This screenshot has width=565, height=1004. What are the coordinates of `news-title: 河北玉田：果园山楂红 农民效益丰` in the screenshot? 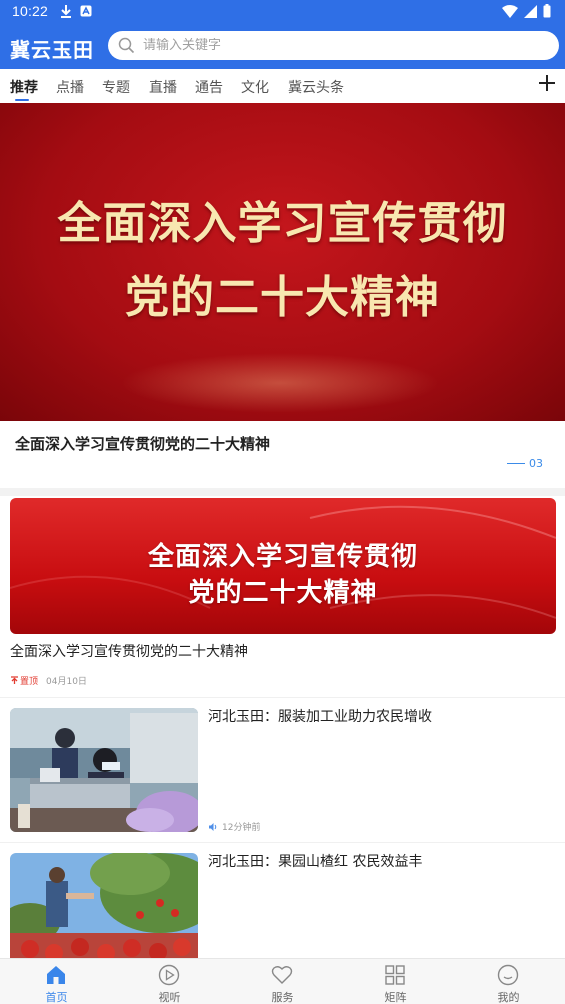 It's located at (315, 862).